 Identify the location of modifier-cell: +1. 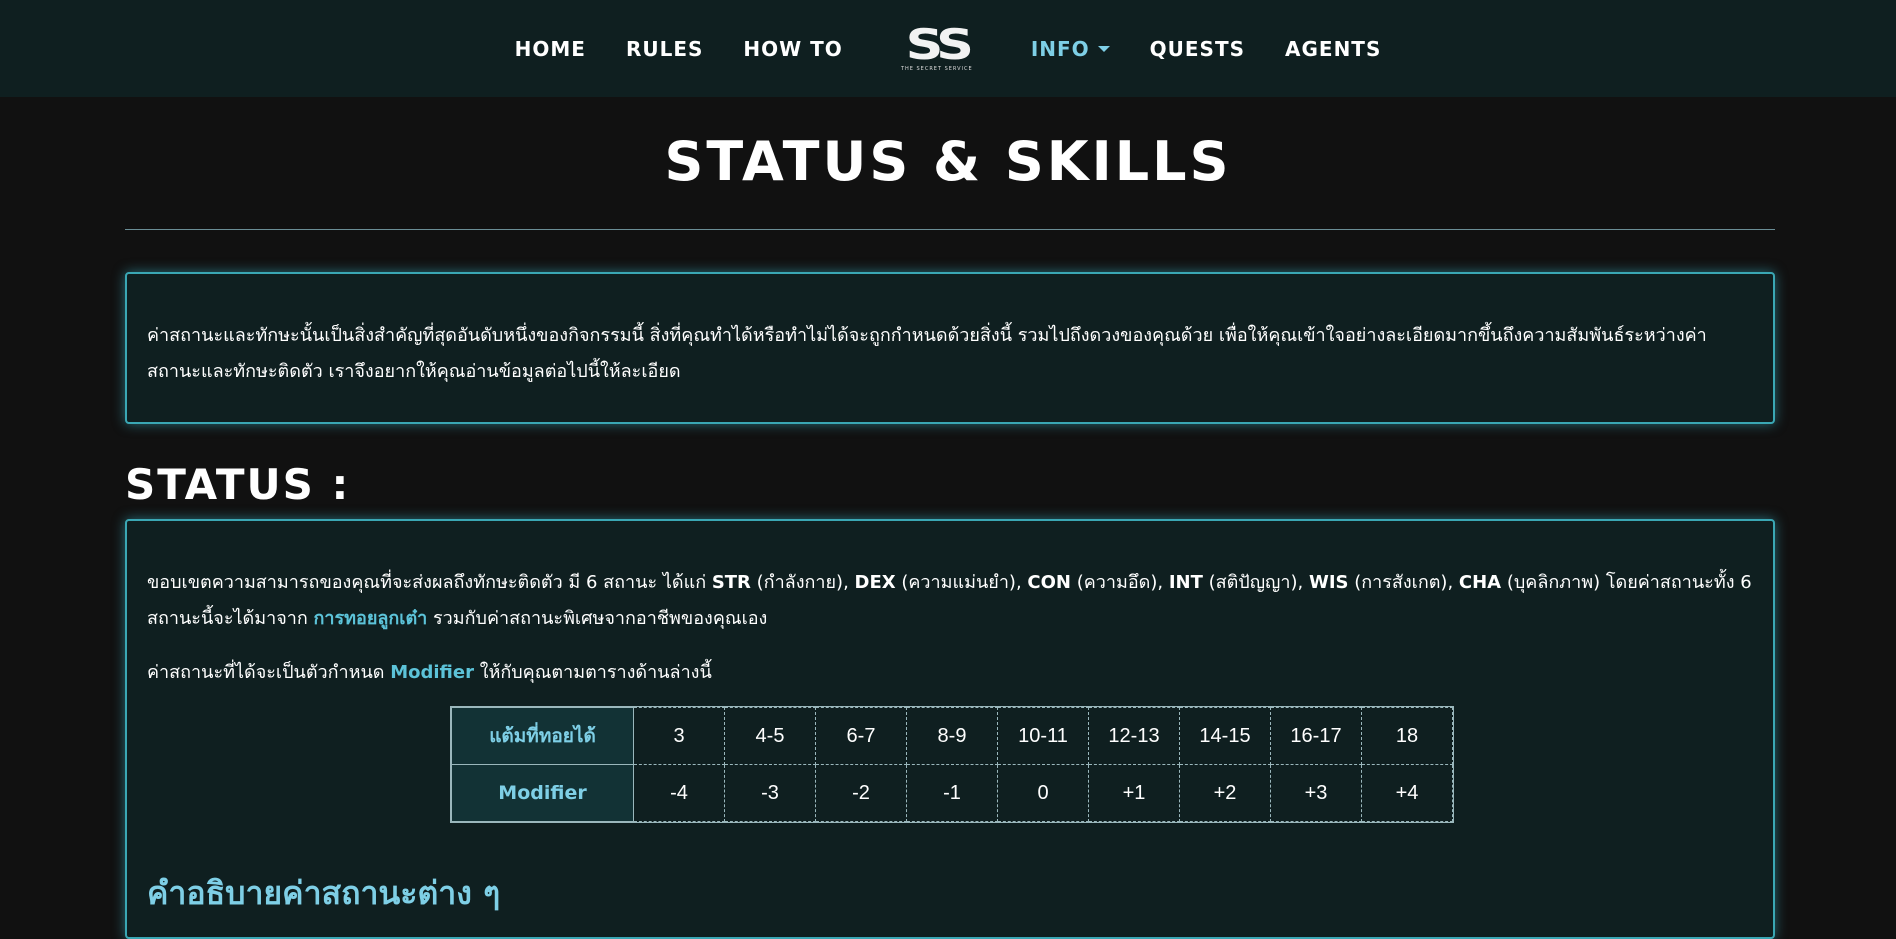
(1134, 793).